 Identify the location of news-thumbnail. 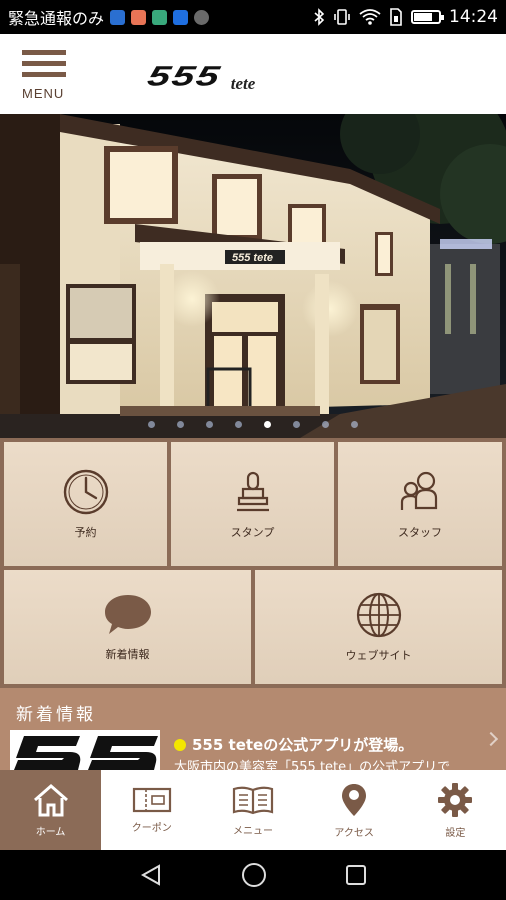
(85, 750).